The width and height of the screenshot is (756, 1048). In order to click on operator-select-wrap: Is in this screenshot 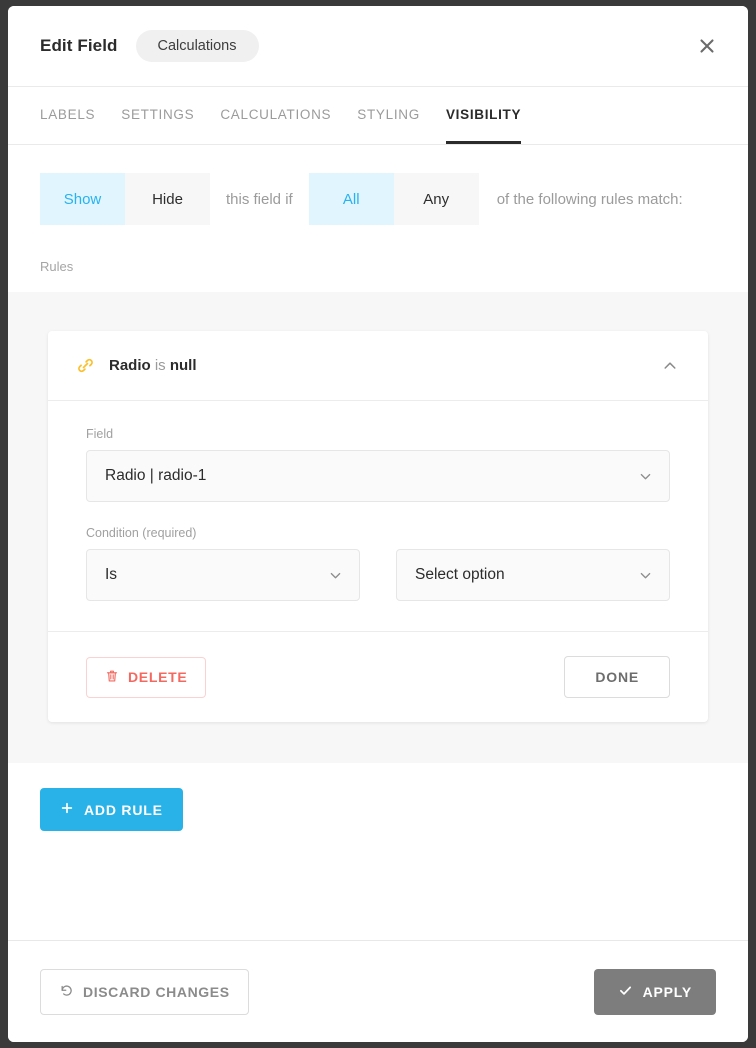, I will do `click(223, 575)`.